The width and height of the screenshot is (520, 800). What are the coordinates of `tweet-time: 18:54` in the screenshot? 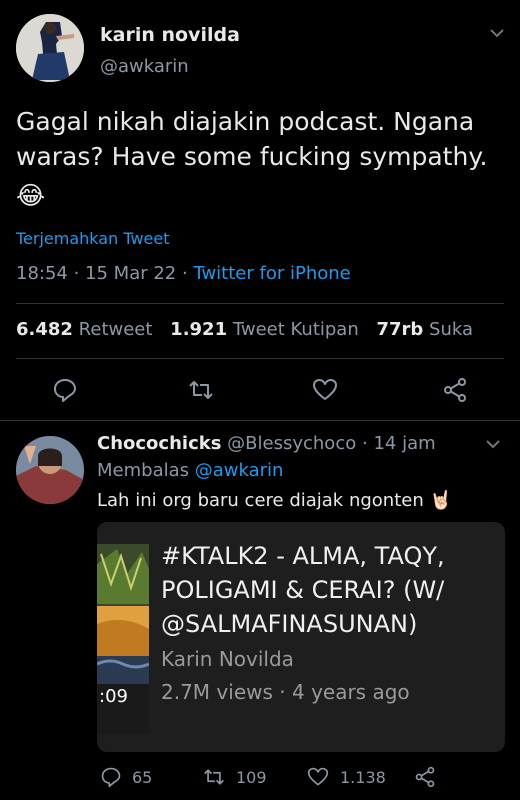 It's located at (42, 273).